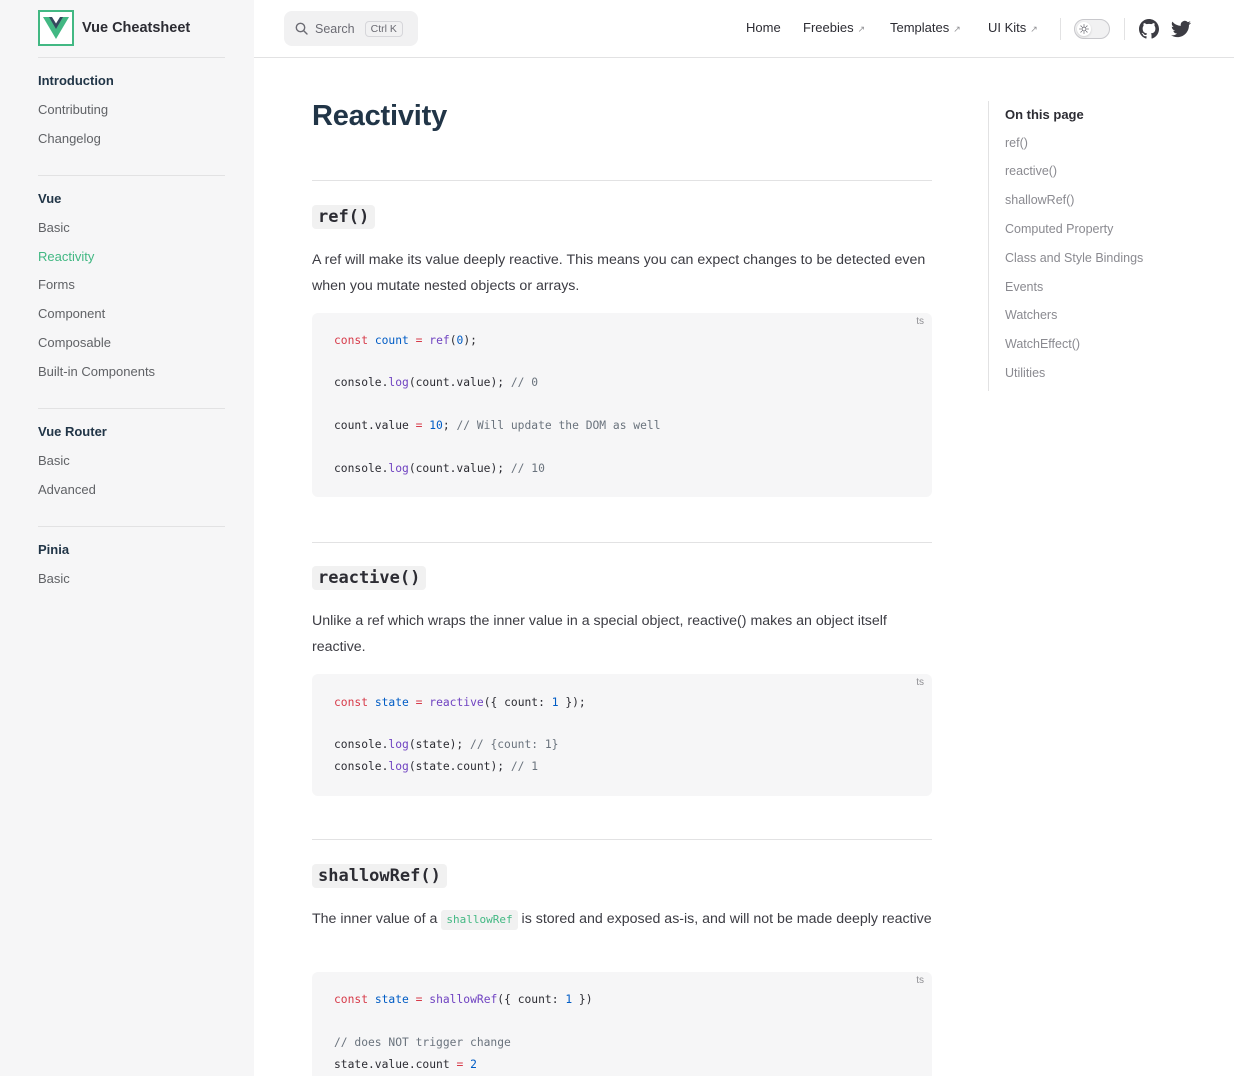 The image size is (1234, 1076). What do you see at coordinates (920, 27) in the screenshot?
I see `nav-link-templates-label: Templates` at bounding box center [920, 27].